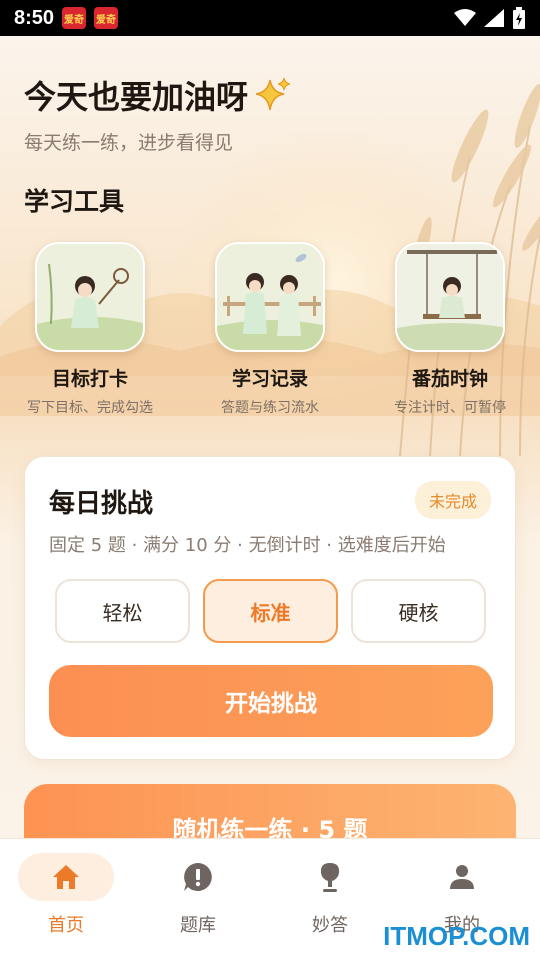 This screenshot has height=960, width=540. Describe the element at coordinates (34, 17) in the screenshot. I see `status-time: 8:50` at that location.